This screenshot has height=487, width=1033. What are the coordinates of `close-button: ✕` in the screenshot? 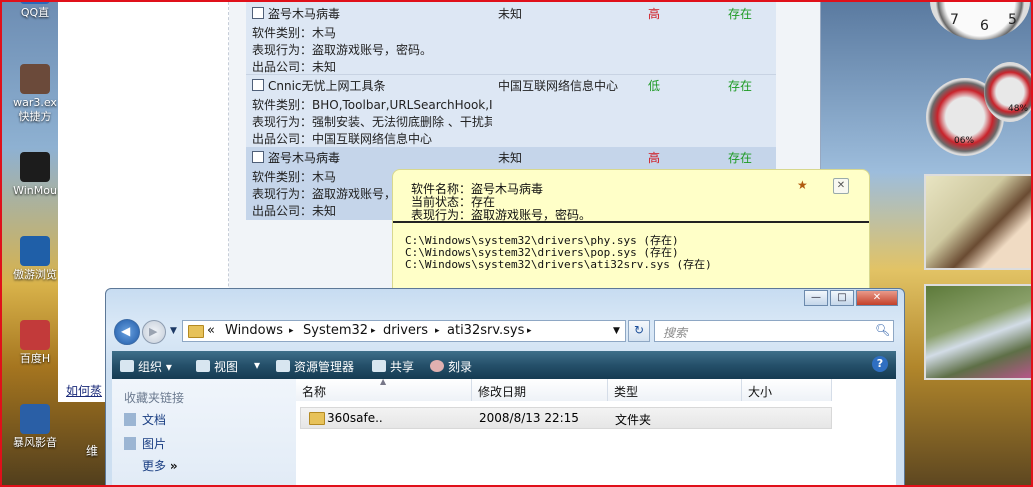 It's located at (877, 298).